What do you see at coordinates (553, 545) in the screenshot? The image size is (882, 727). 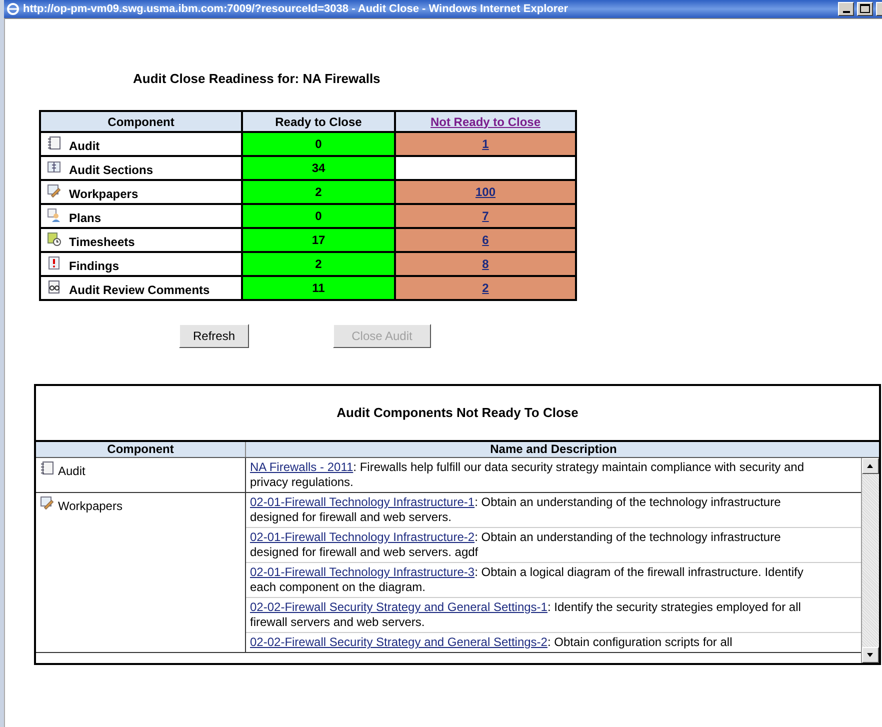 I see `description-text: 02-01-Firewall Technology Infrastructure-2: Obtain an understanding of the technology infrastructure designed for firewall and web servers. agdf` at bounding box center [553, 545].